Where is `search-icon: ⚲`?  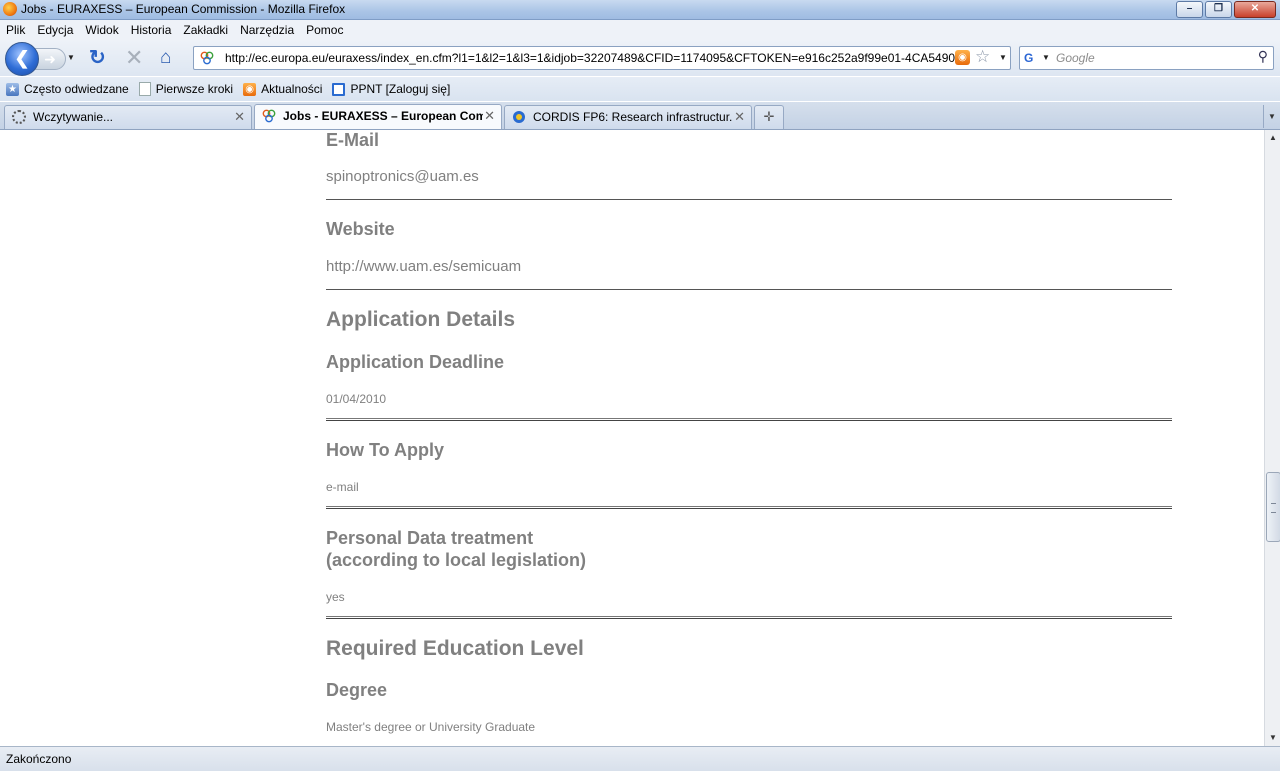
search-icon: ⚲ is located at coordinates (1263, 56).